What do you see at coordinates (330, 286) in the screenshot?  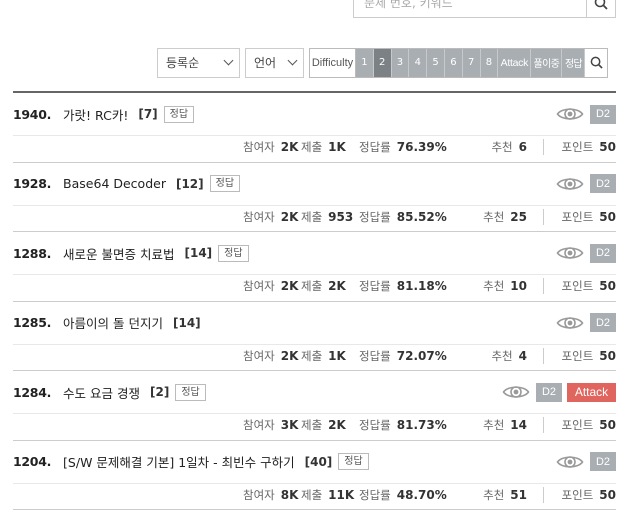 I see `submissions-stat: 제출 2K` at bounding box center [330, 286].